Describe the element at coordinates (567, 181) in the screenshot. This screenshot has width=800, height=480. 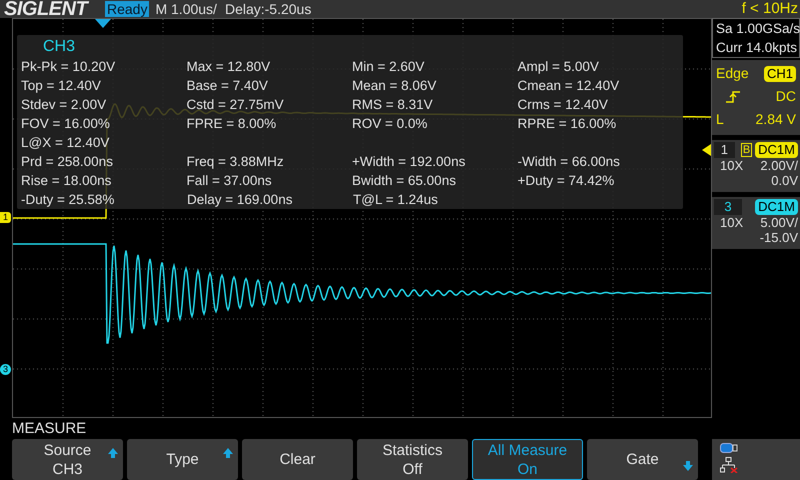
I see `measure-reading: +Duty = 74.42%` at that location.